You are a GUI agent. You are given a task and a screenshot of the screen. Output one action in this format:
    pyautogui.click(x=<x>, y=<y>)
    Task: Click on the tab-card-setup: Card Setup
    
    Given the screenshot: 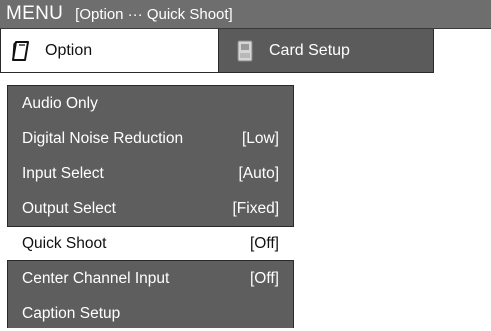 What is the action you would take?
    pyautogui.click(x=326, y=51)
    